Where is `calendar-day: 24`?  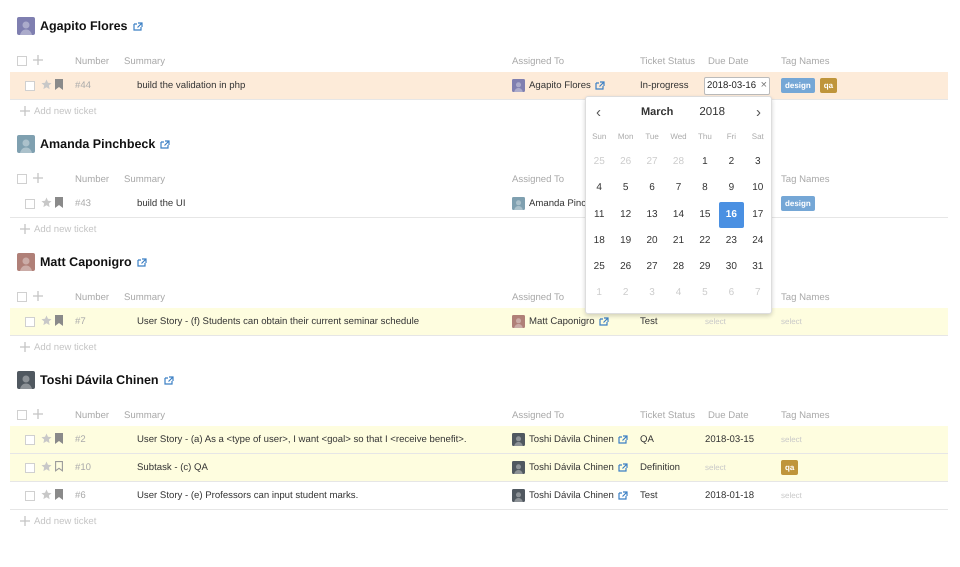
calendar-day: 24 is located at coordinates (757, 241).